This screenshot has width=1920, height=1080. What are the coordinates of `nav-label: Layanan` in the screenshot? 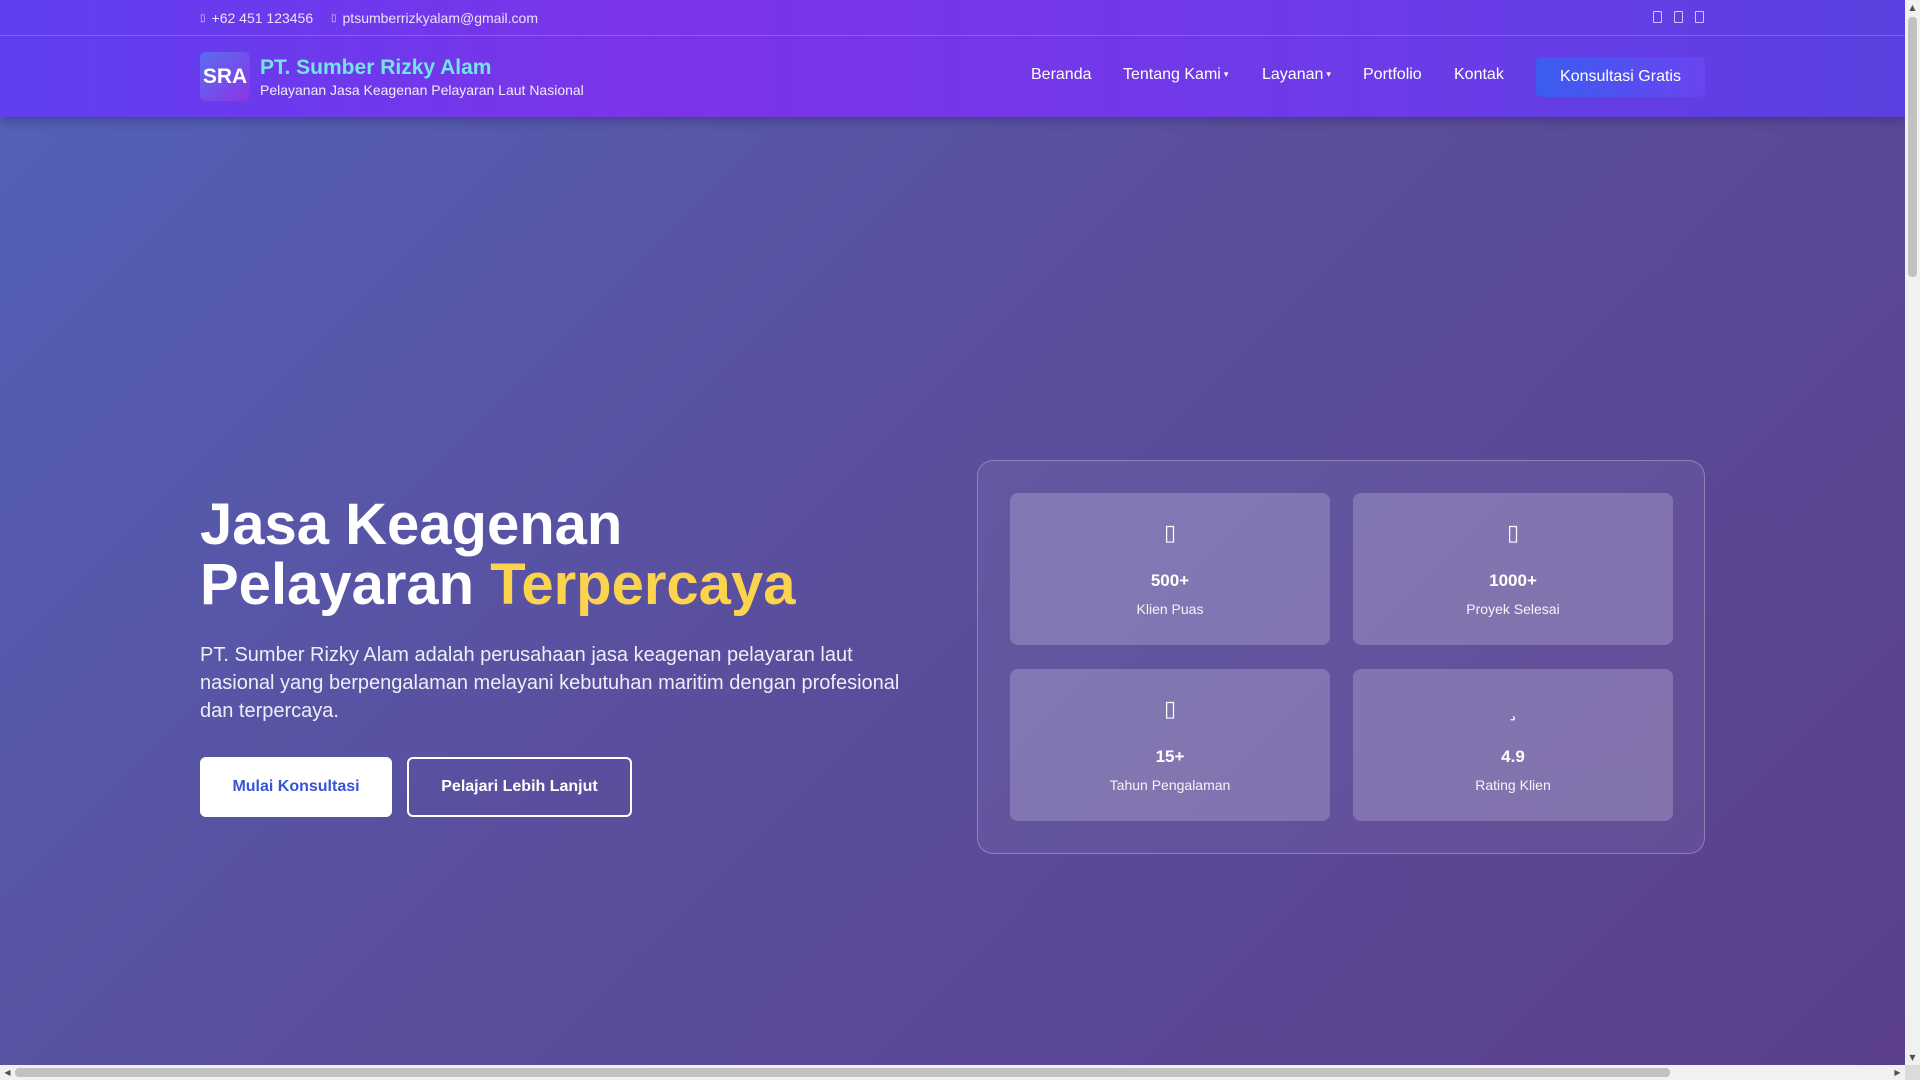 It's located at (1293, 74).